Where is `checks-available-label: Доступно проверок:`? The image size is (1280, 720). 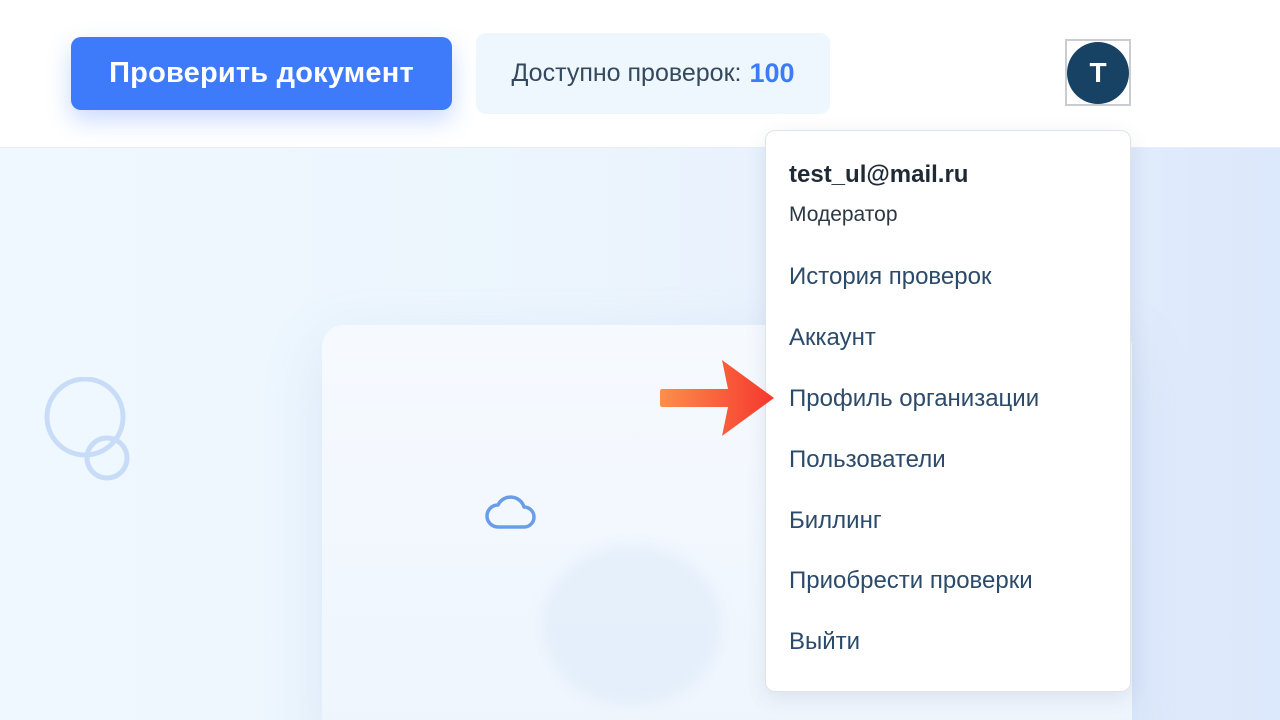 checks-available-label: Доступно проверок: is located at coordinates (626, 73).